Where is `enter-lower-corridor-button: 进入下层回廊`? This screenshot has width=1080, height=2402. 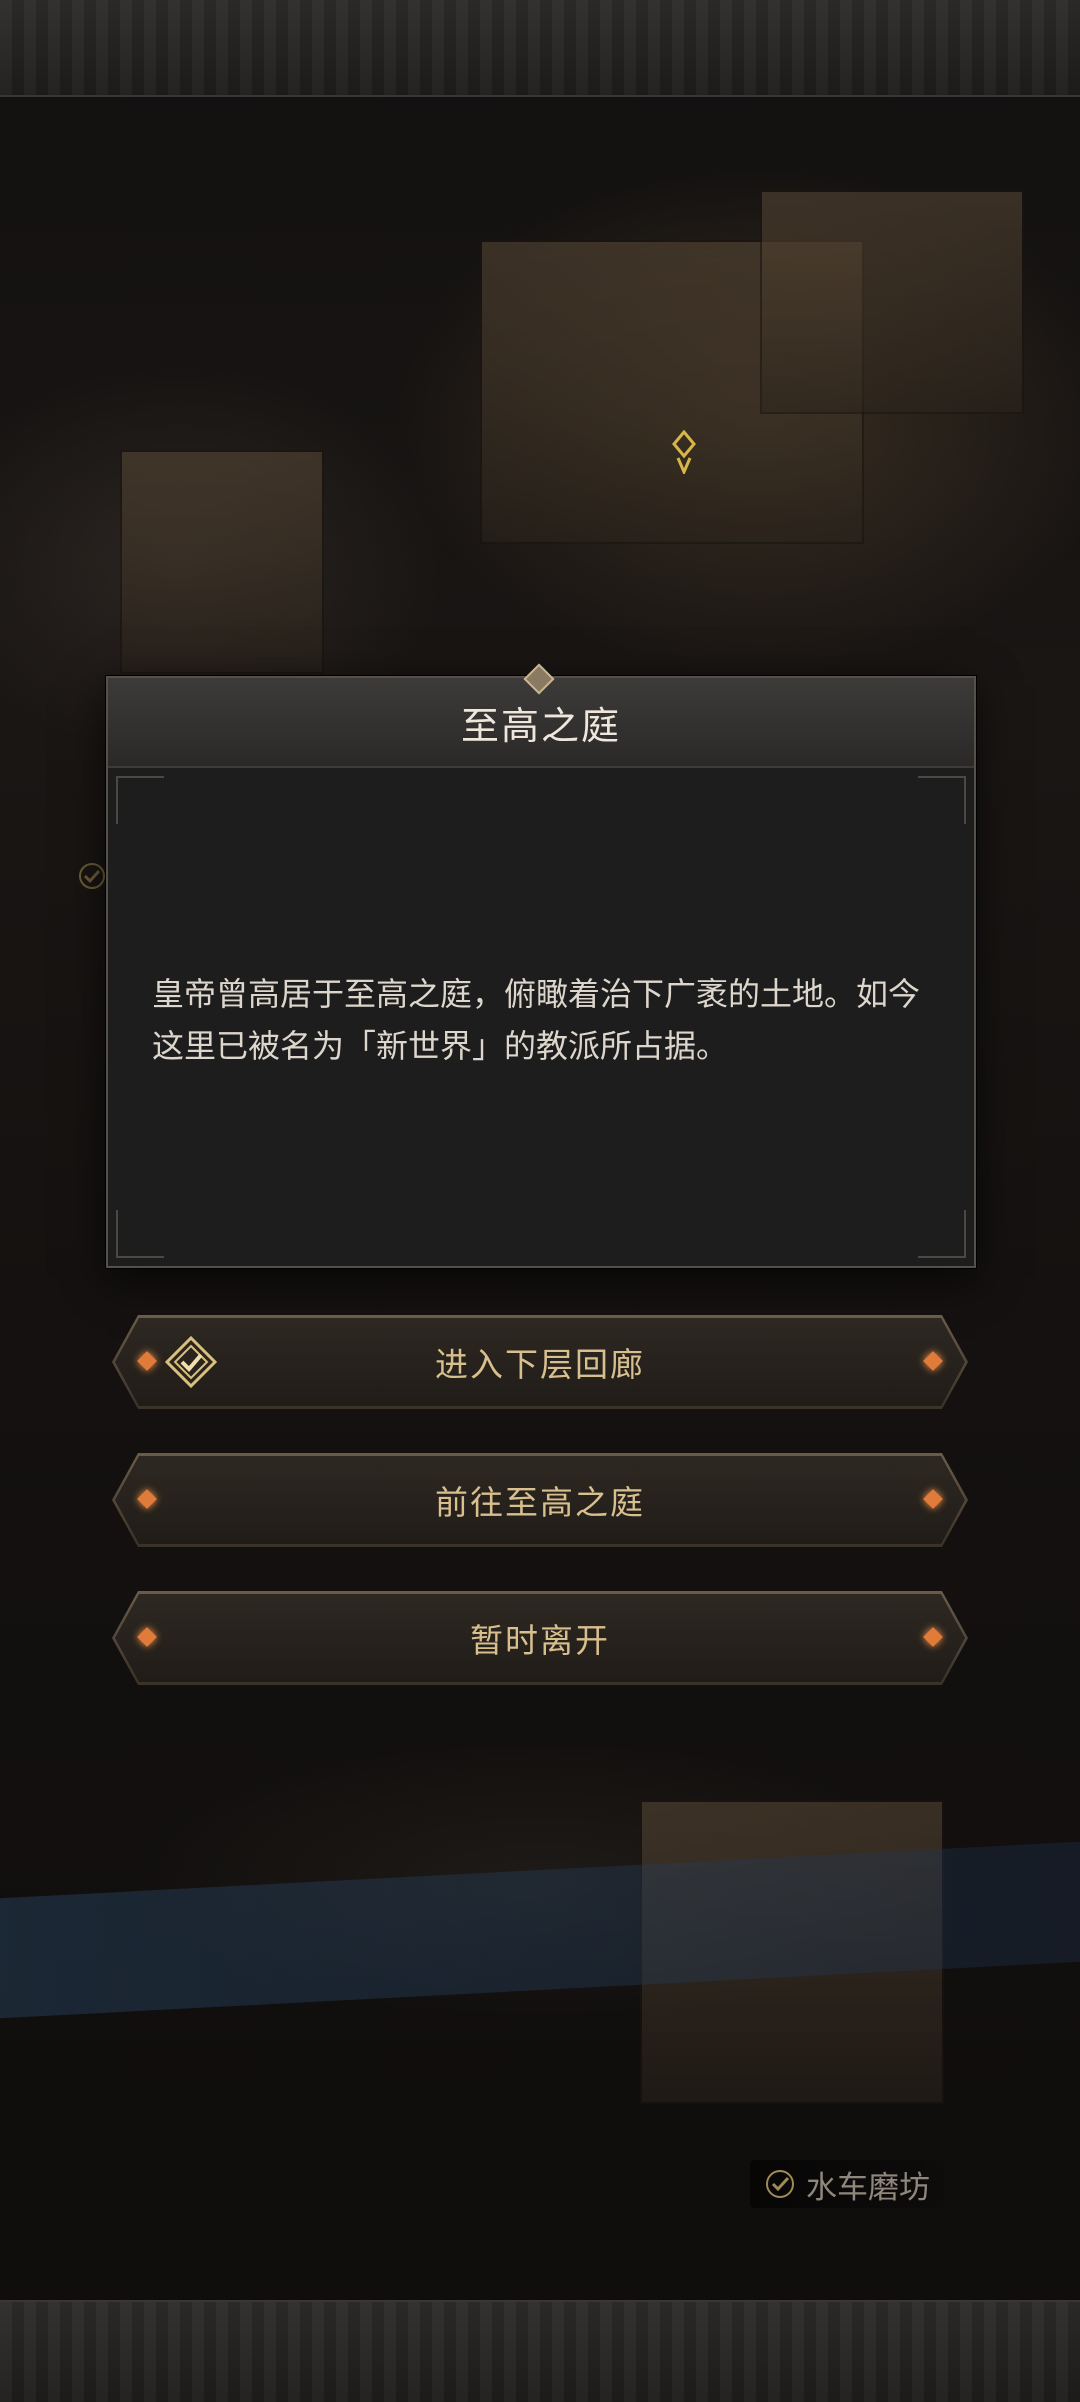 enter-lower-corridor-button: 进入下层回廊 is located at coordinates (540, 1362).